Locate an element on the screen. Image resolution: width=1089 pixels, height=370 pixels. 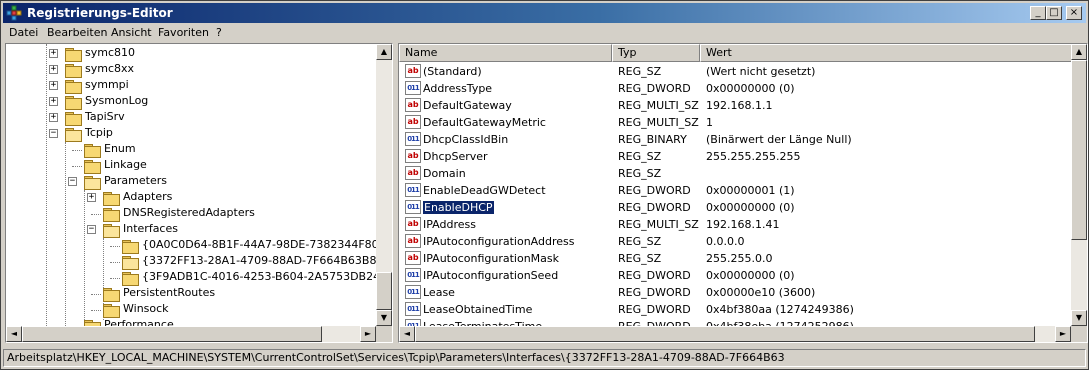
value-row: ab (Standard) REG_SZ (Wert nicht gesetzt) is located at coordinates (736, 71).